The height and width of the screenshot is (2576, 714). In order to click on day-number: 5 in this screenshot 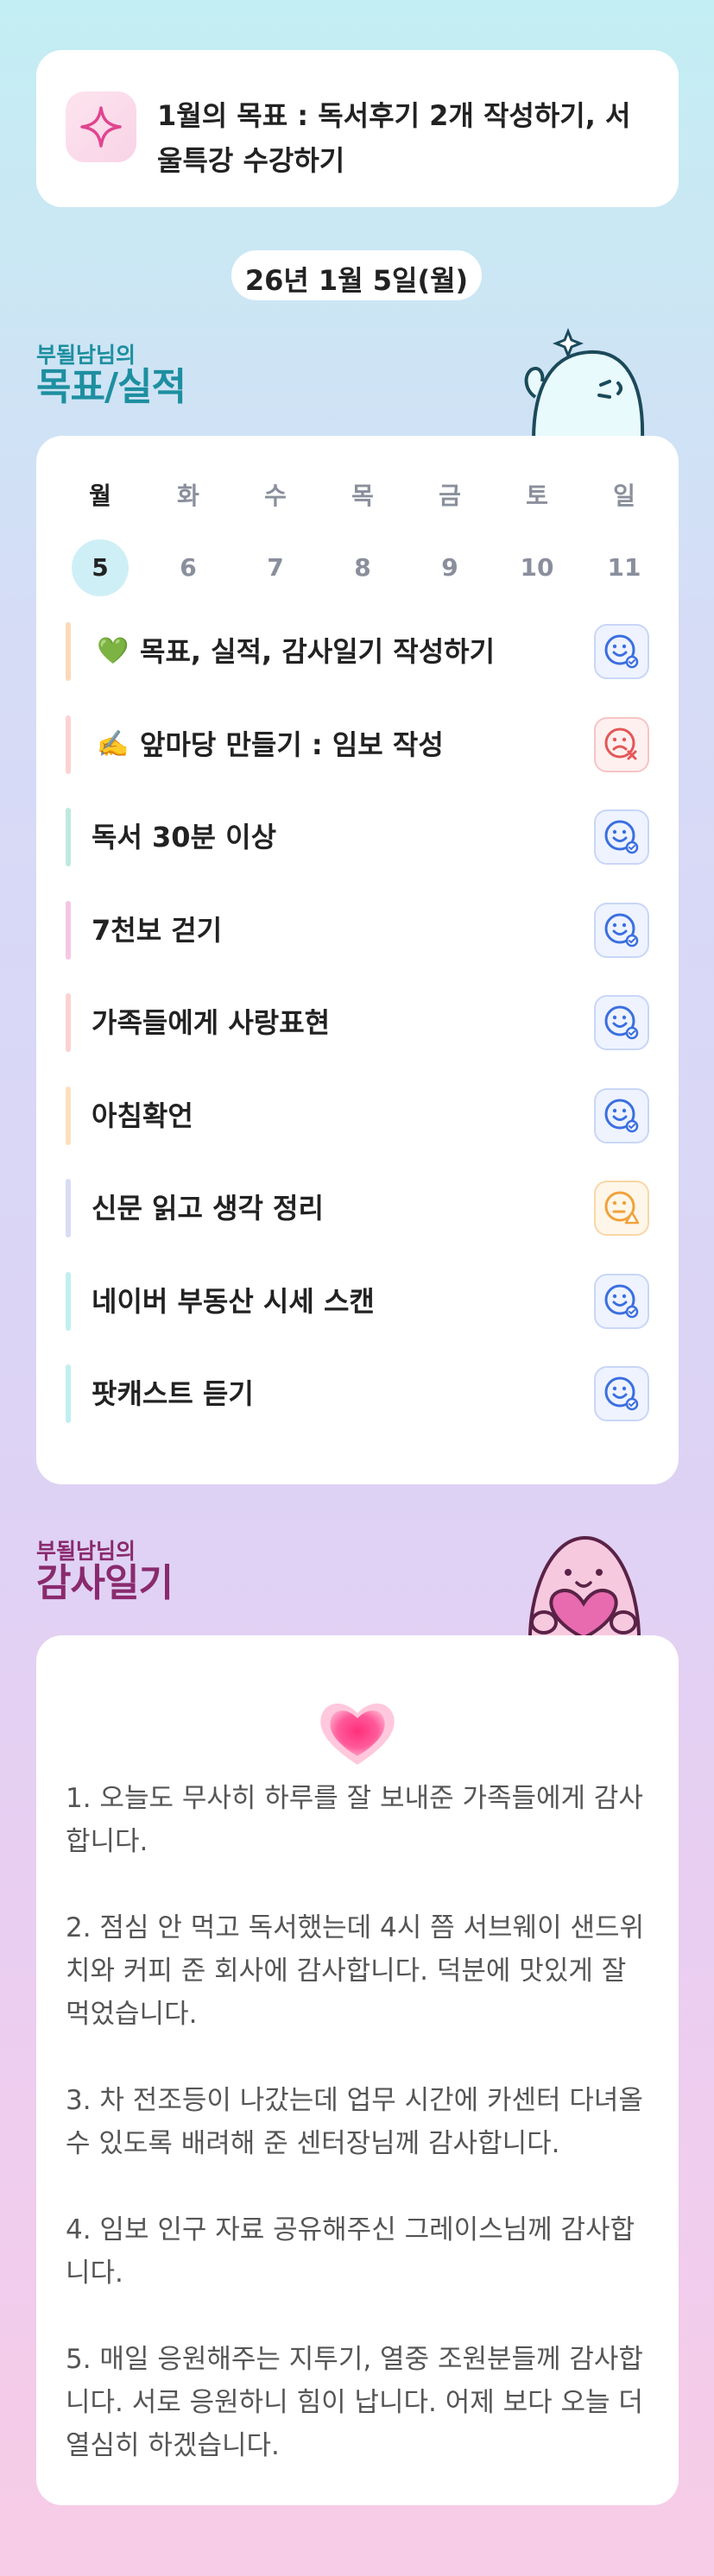, I will do `click(100, 567)`.